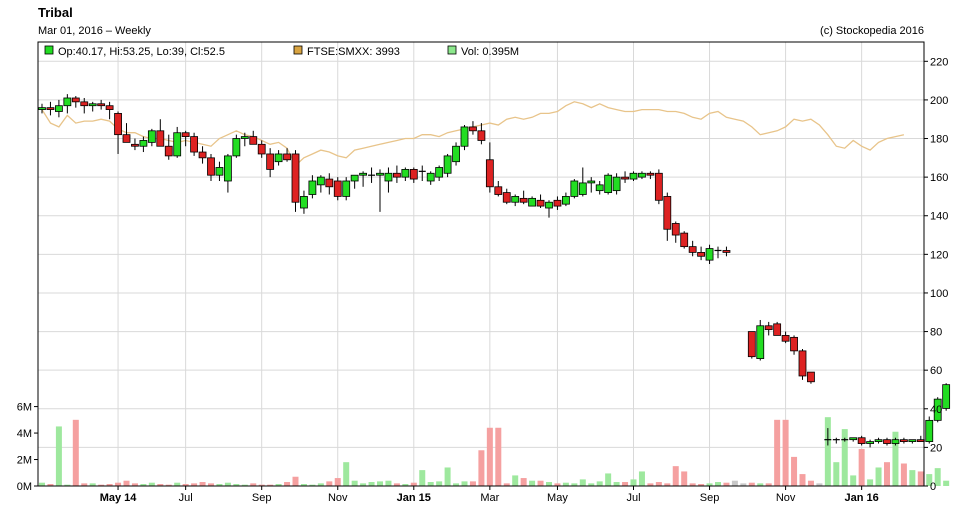 The height and width of the screenshot is (526, 962). Describe the element at coordinates (119, 498) in the screenshot. I see `x-tick-label: May 14` at that location.